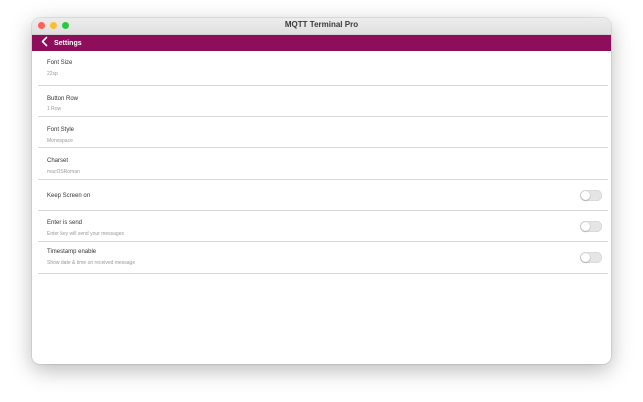  I want to click on chevron-left-icon, so click(44, 43).